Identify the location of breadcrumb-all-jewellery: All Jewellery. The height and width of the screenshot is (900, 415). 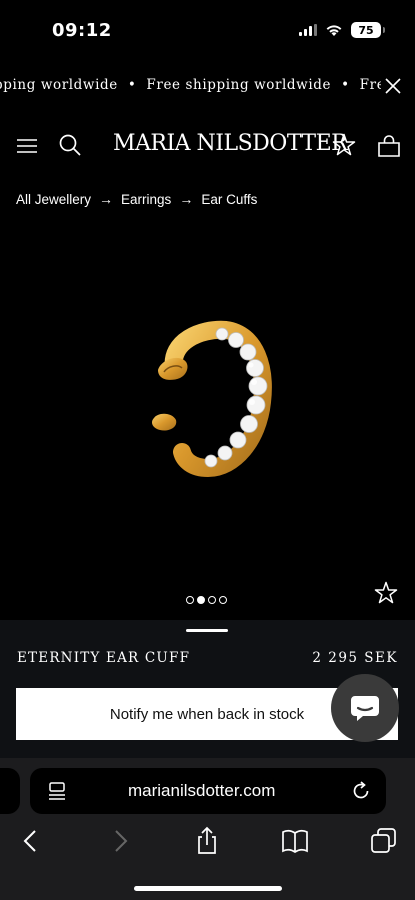
(53, 199).